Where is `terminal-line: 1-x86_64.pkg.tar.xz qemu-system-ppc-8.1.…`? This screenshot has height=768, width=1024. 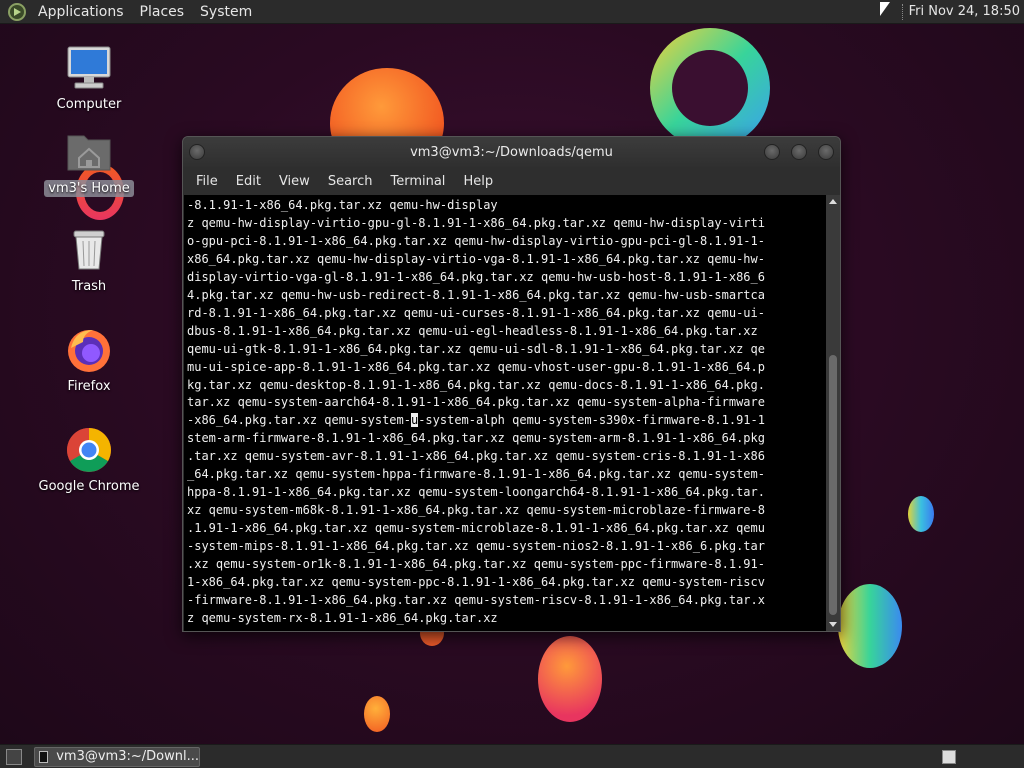 terminal-line: 1-x86_64.pkg.tar.xz qemu-system-ppc-8.1.… is located at coordinates (476, 582).